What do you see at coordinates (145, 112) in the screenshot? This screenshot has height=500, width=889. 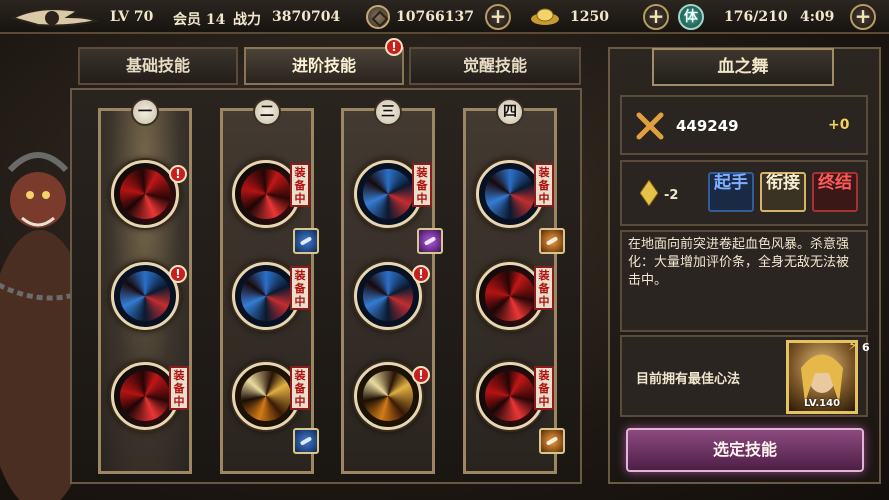 I see `column-number-1: 一` at bounding box center [145, 112].